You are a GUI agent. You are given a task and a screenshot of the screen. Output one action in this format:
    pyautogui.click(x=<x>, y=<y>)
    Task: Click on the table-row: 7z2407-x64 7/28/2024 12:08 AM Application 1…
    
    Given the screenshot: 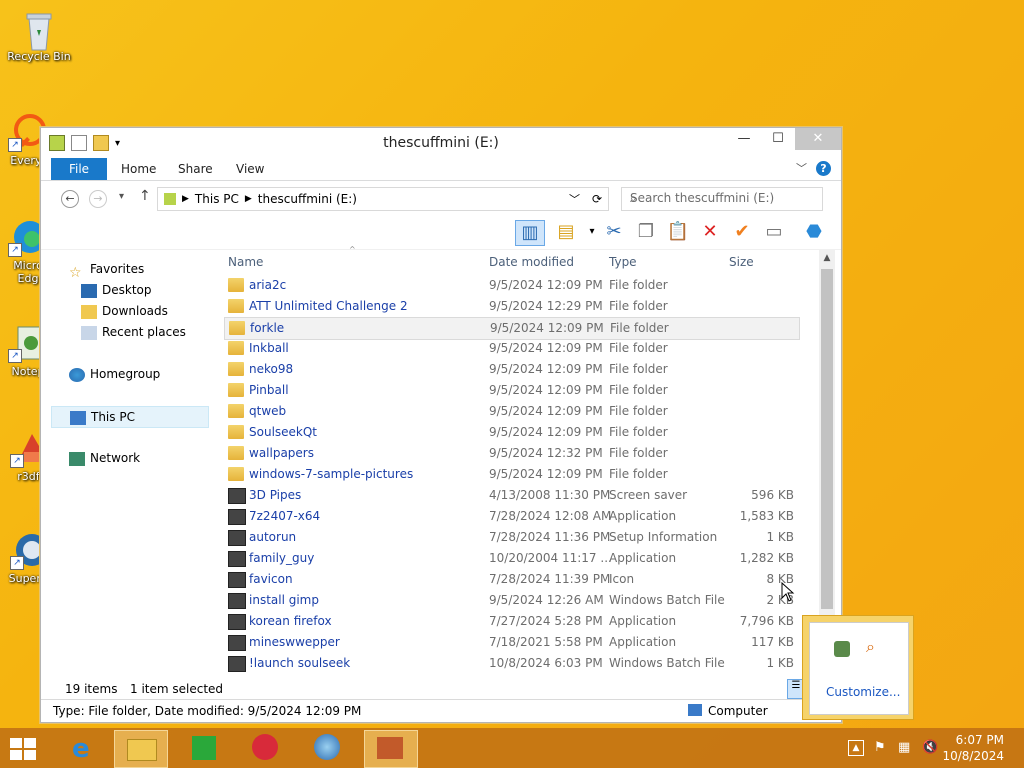 What is the action you would take?
    pyautogui.click(x=511, y=516)
    